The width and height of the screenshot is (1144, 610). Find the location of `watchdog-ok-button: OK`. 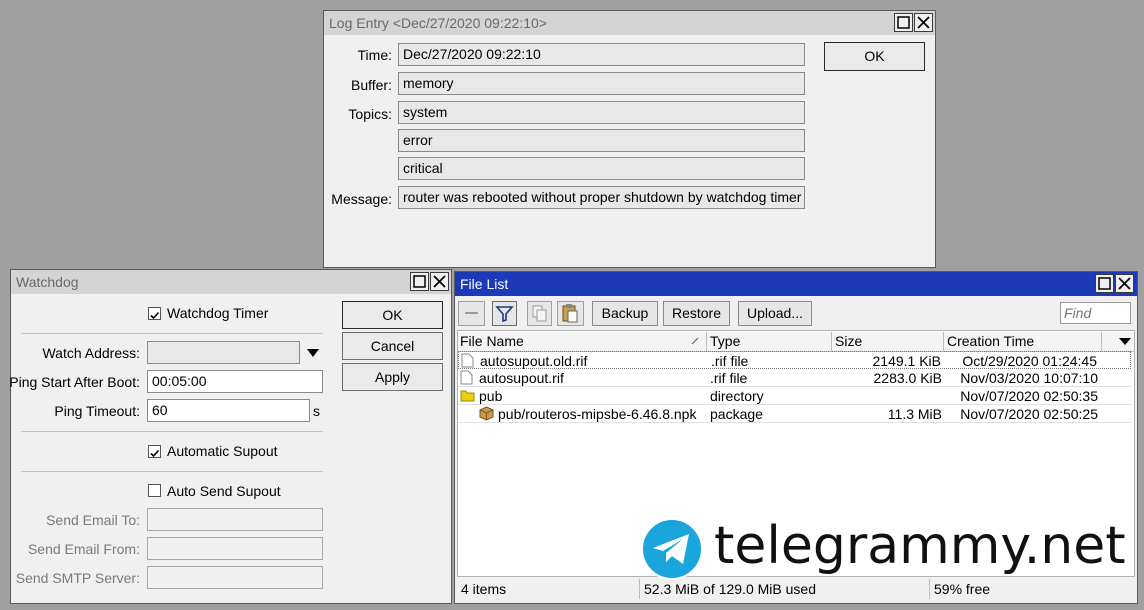

watchdog-ok-button: OK is located at coordinates (392, 315).